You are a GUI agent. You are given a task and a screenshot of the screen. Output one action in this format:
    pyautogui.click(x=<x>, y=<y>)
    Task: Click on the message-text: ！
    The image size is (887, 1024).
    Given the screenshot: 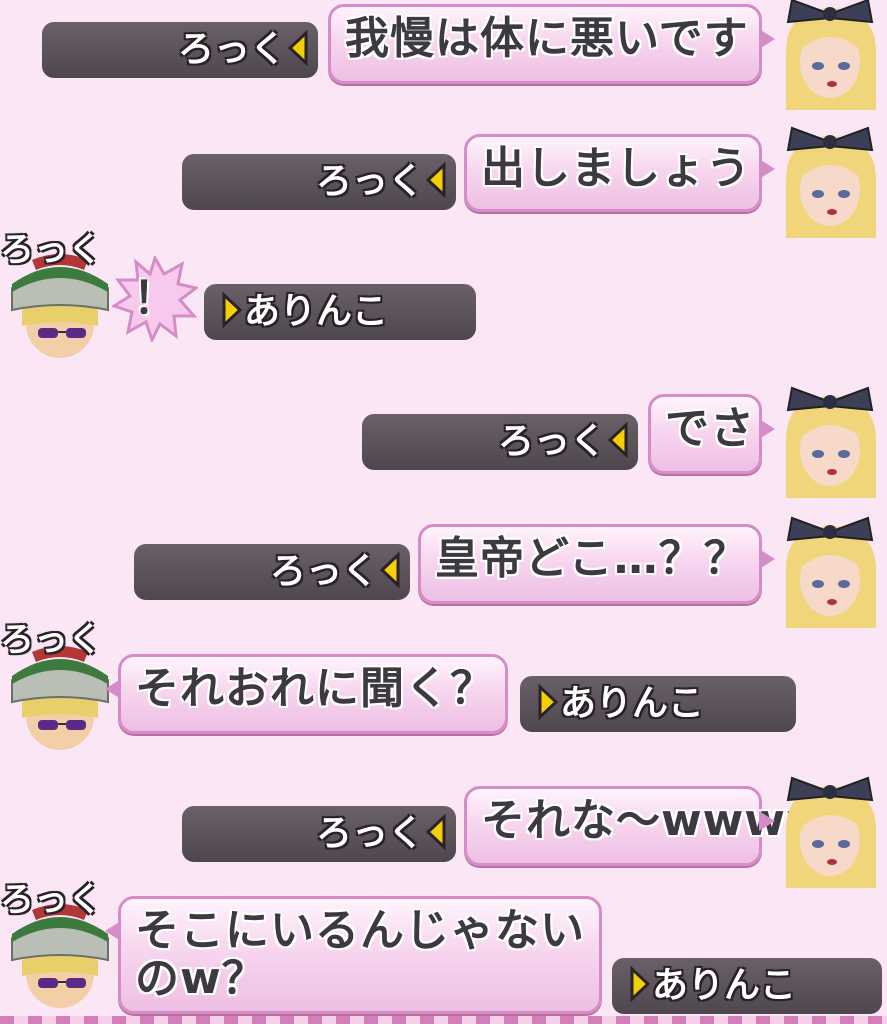 What is the action you would take?
    pyautogui.click(x=155, y=298)
    